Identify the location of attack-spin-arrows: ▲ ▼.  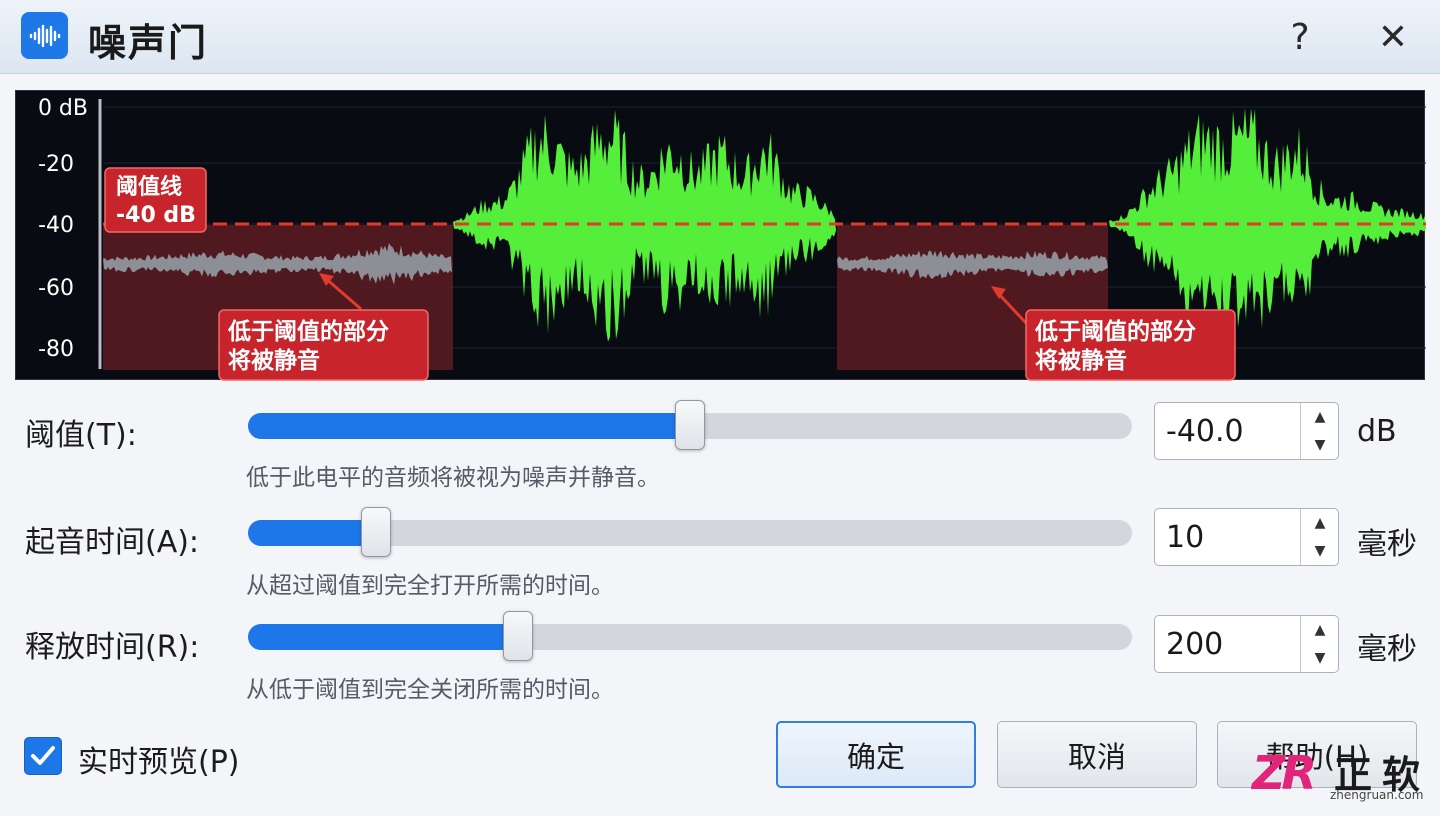
(1319, 537).